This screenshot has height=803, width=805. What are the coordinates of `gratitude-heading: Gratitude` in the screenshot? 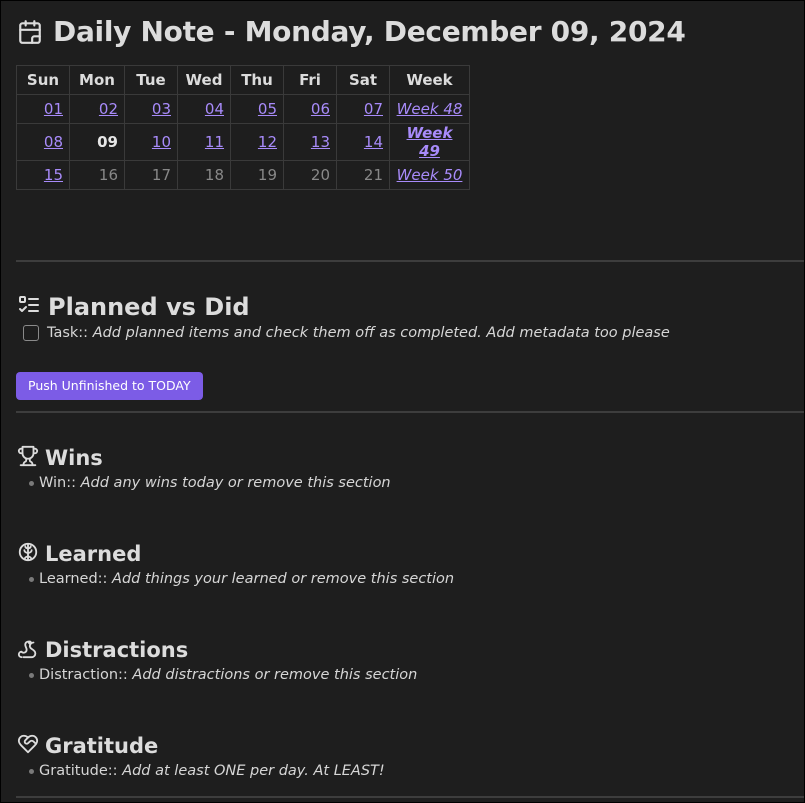 It's located at (102, 746).